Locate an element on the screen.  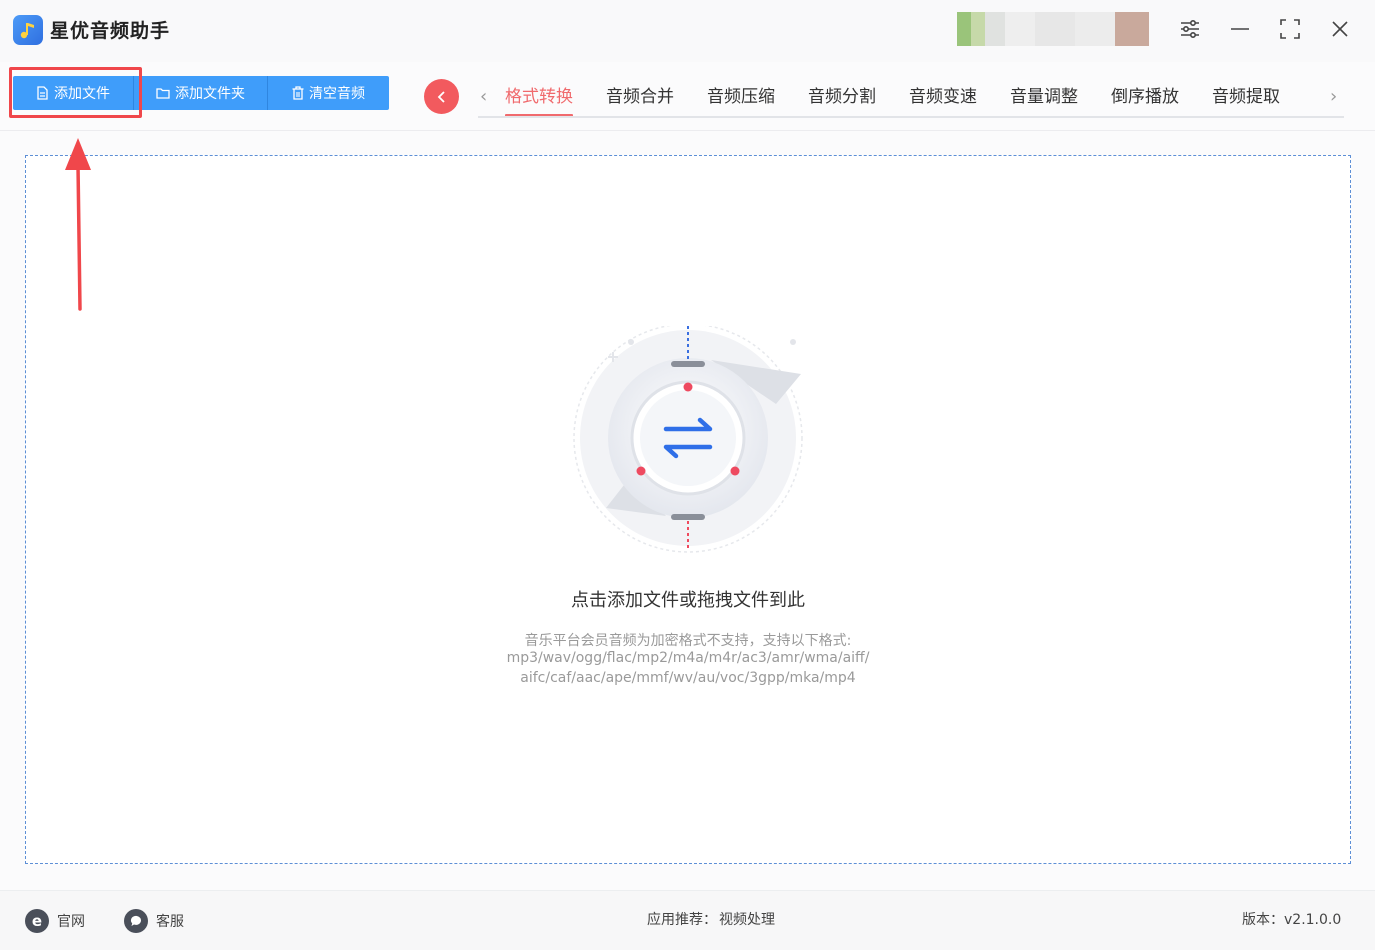
tab-volume-adjust: 音量调整 is located at coordinates (1044, 99).